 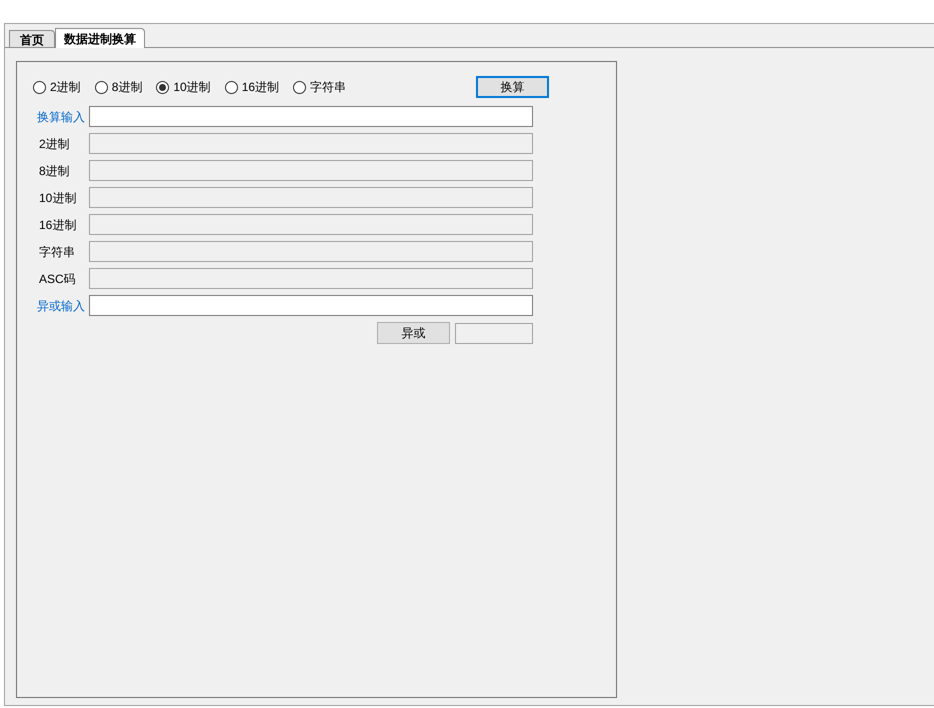 I want to click on xor-button: 异或, so click(x=413, y=333).